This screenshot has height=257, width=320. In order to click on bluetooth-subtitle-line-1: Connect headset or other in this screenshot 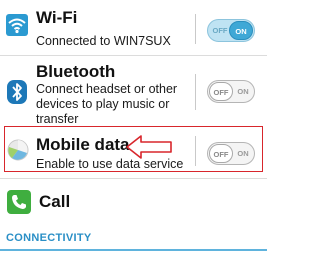, I will do `click(107, 89)`.